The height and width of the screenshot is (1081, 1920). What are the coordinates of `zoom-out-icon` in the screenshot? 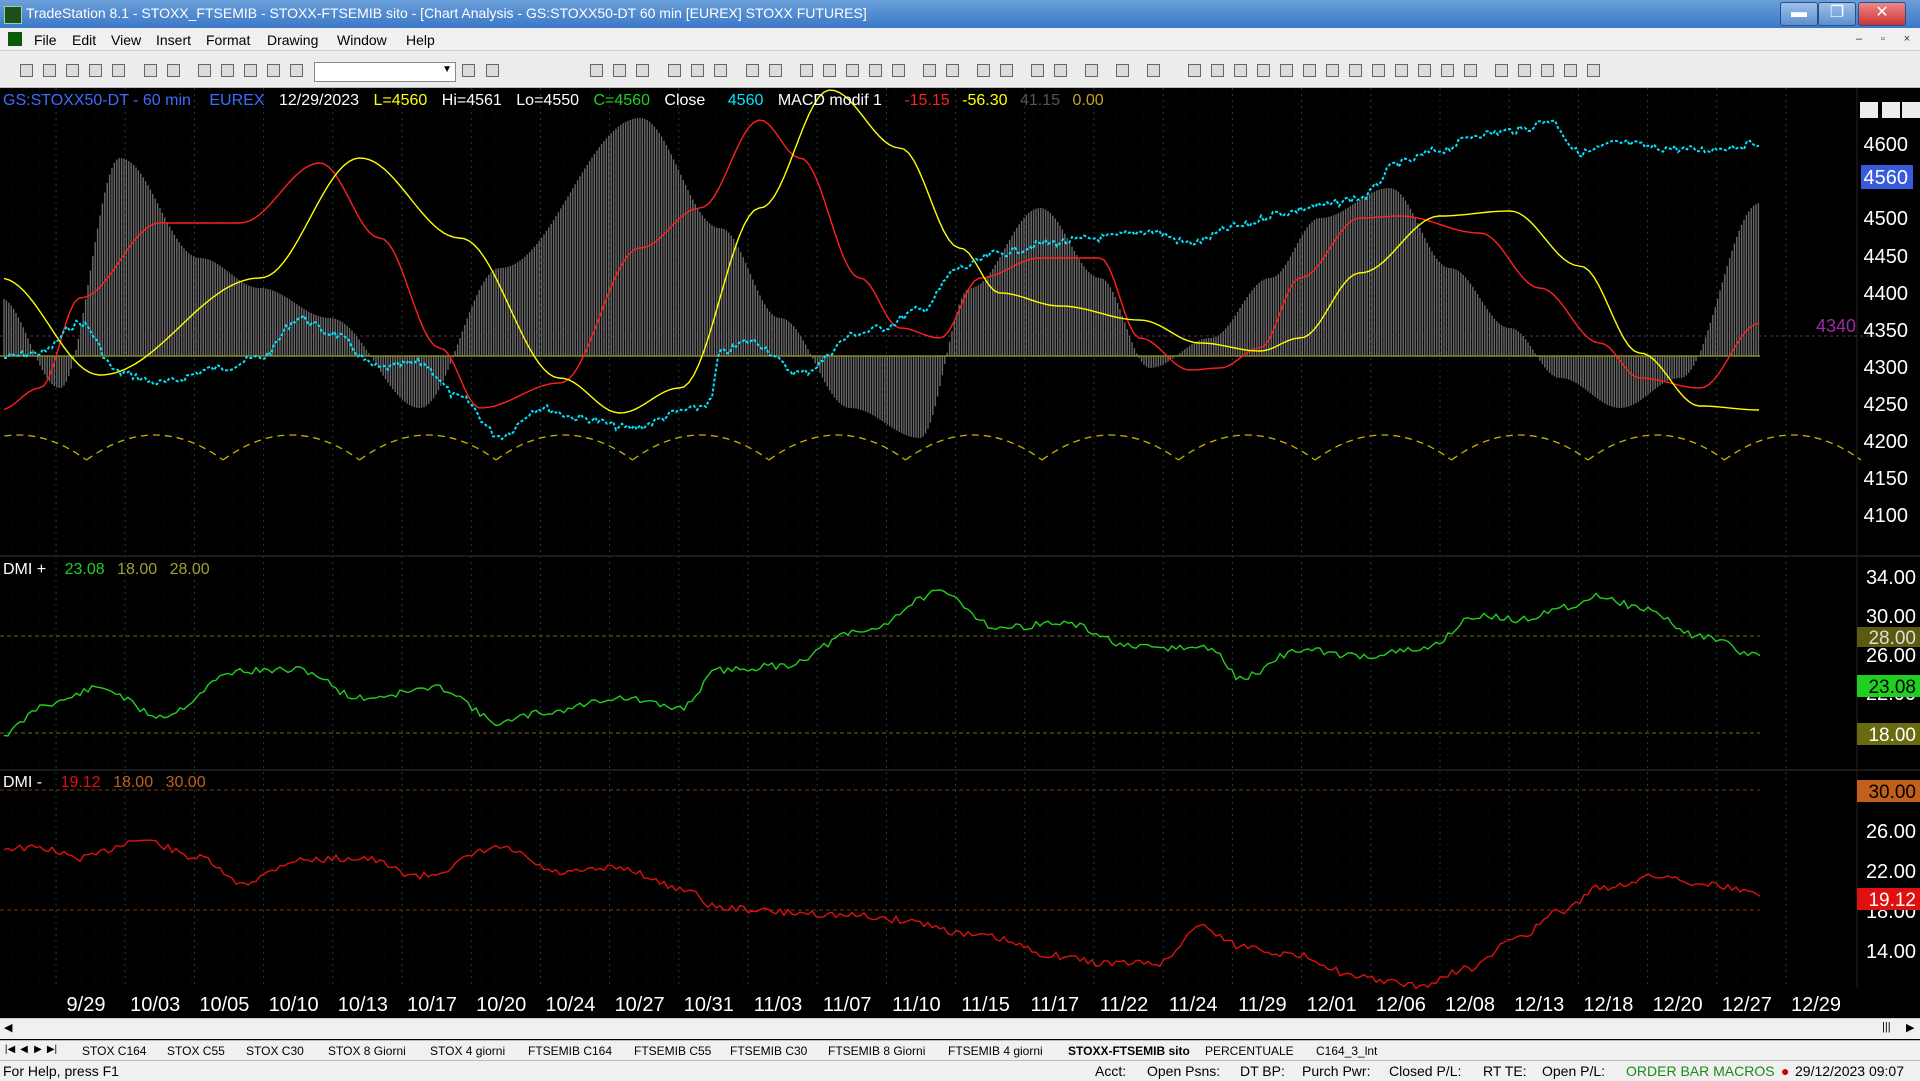 It's located at (1006, 70).